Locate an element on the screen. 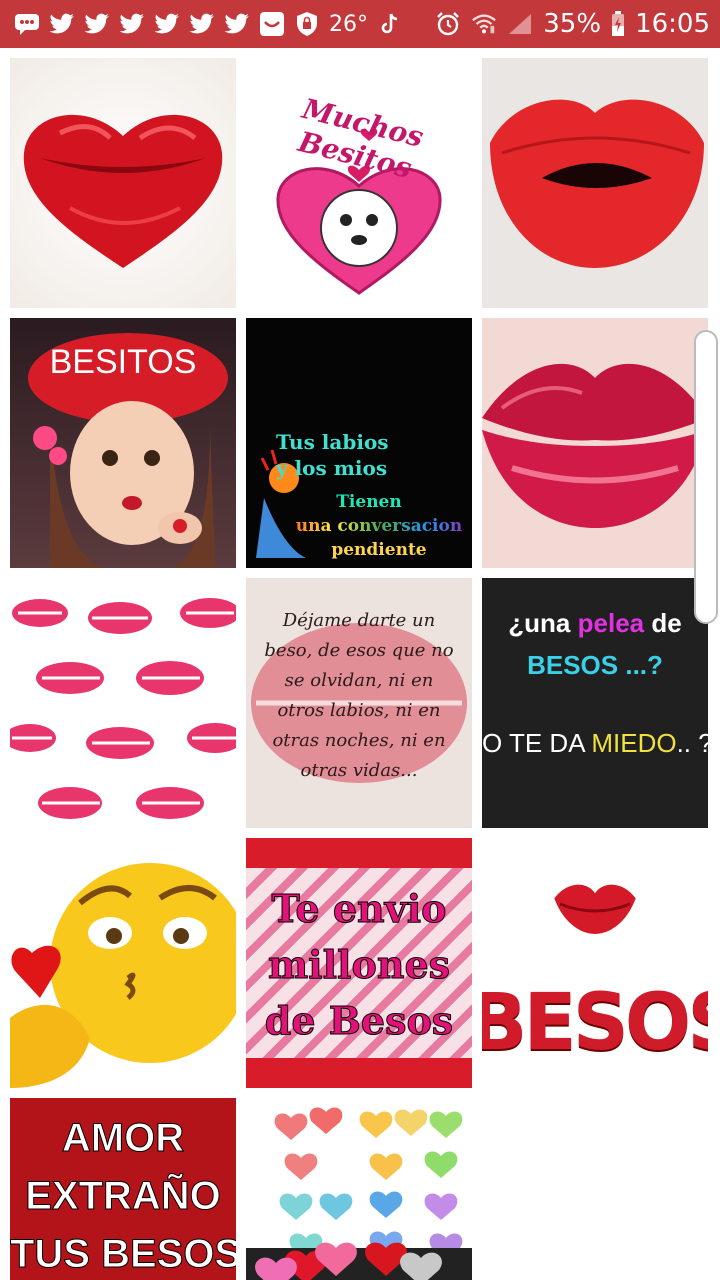 The width and height of the screenshot is (720, 1280). tus-labios-line2: y los mios is located at coordinates (332, 468).